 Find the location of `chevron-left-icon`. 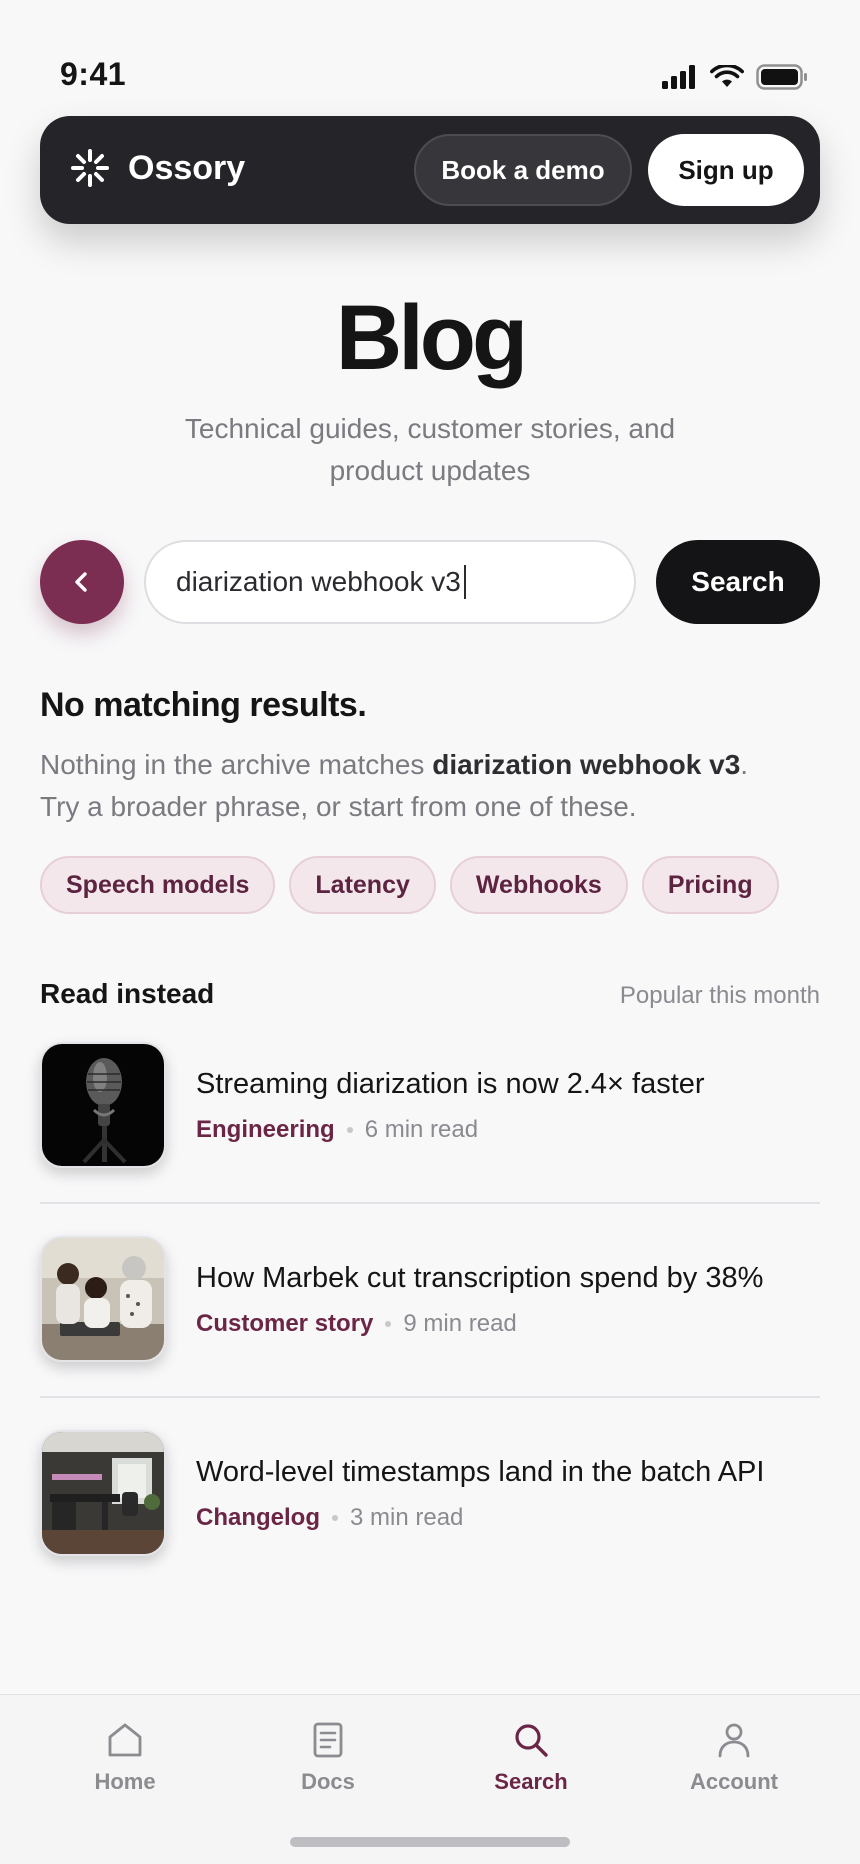

chevron-left-icon is located at coordinates (81, 582).